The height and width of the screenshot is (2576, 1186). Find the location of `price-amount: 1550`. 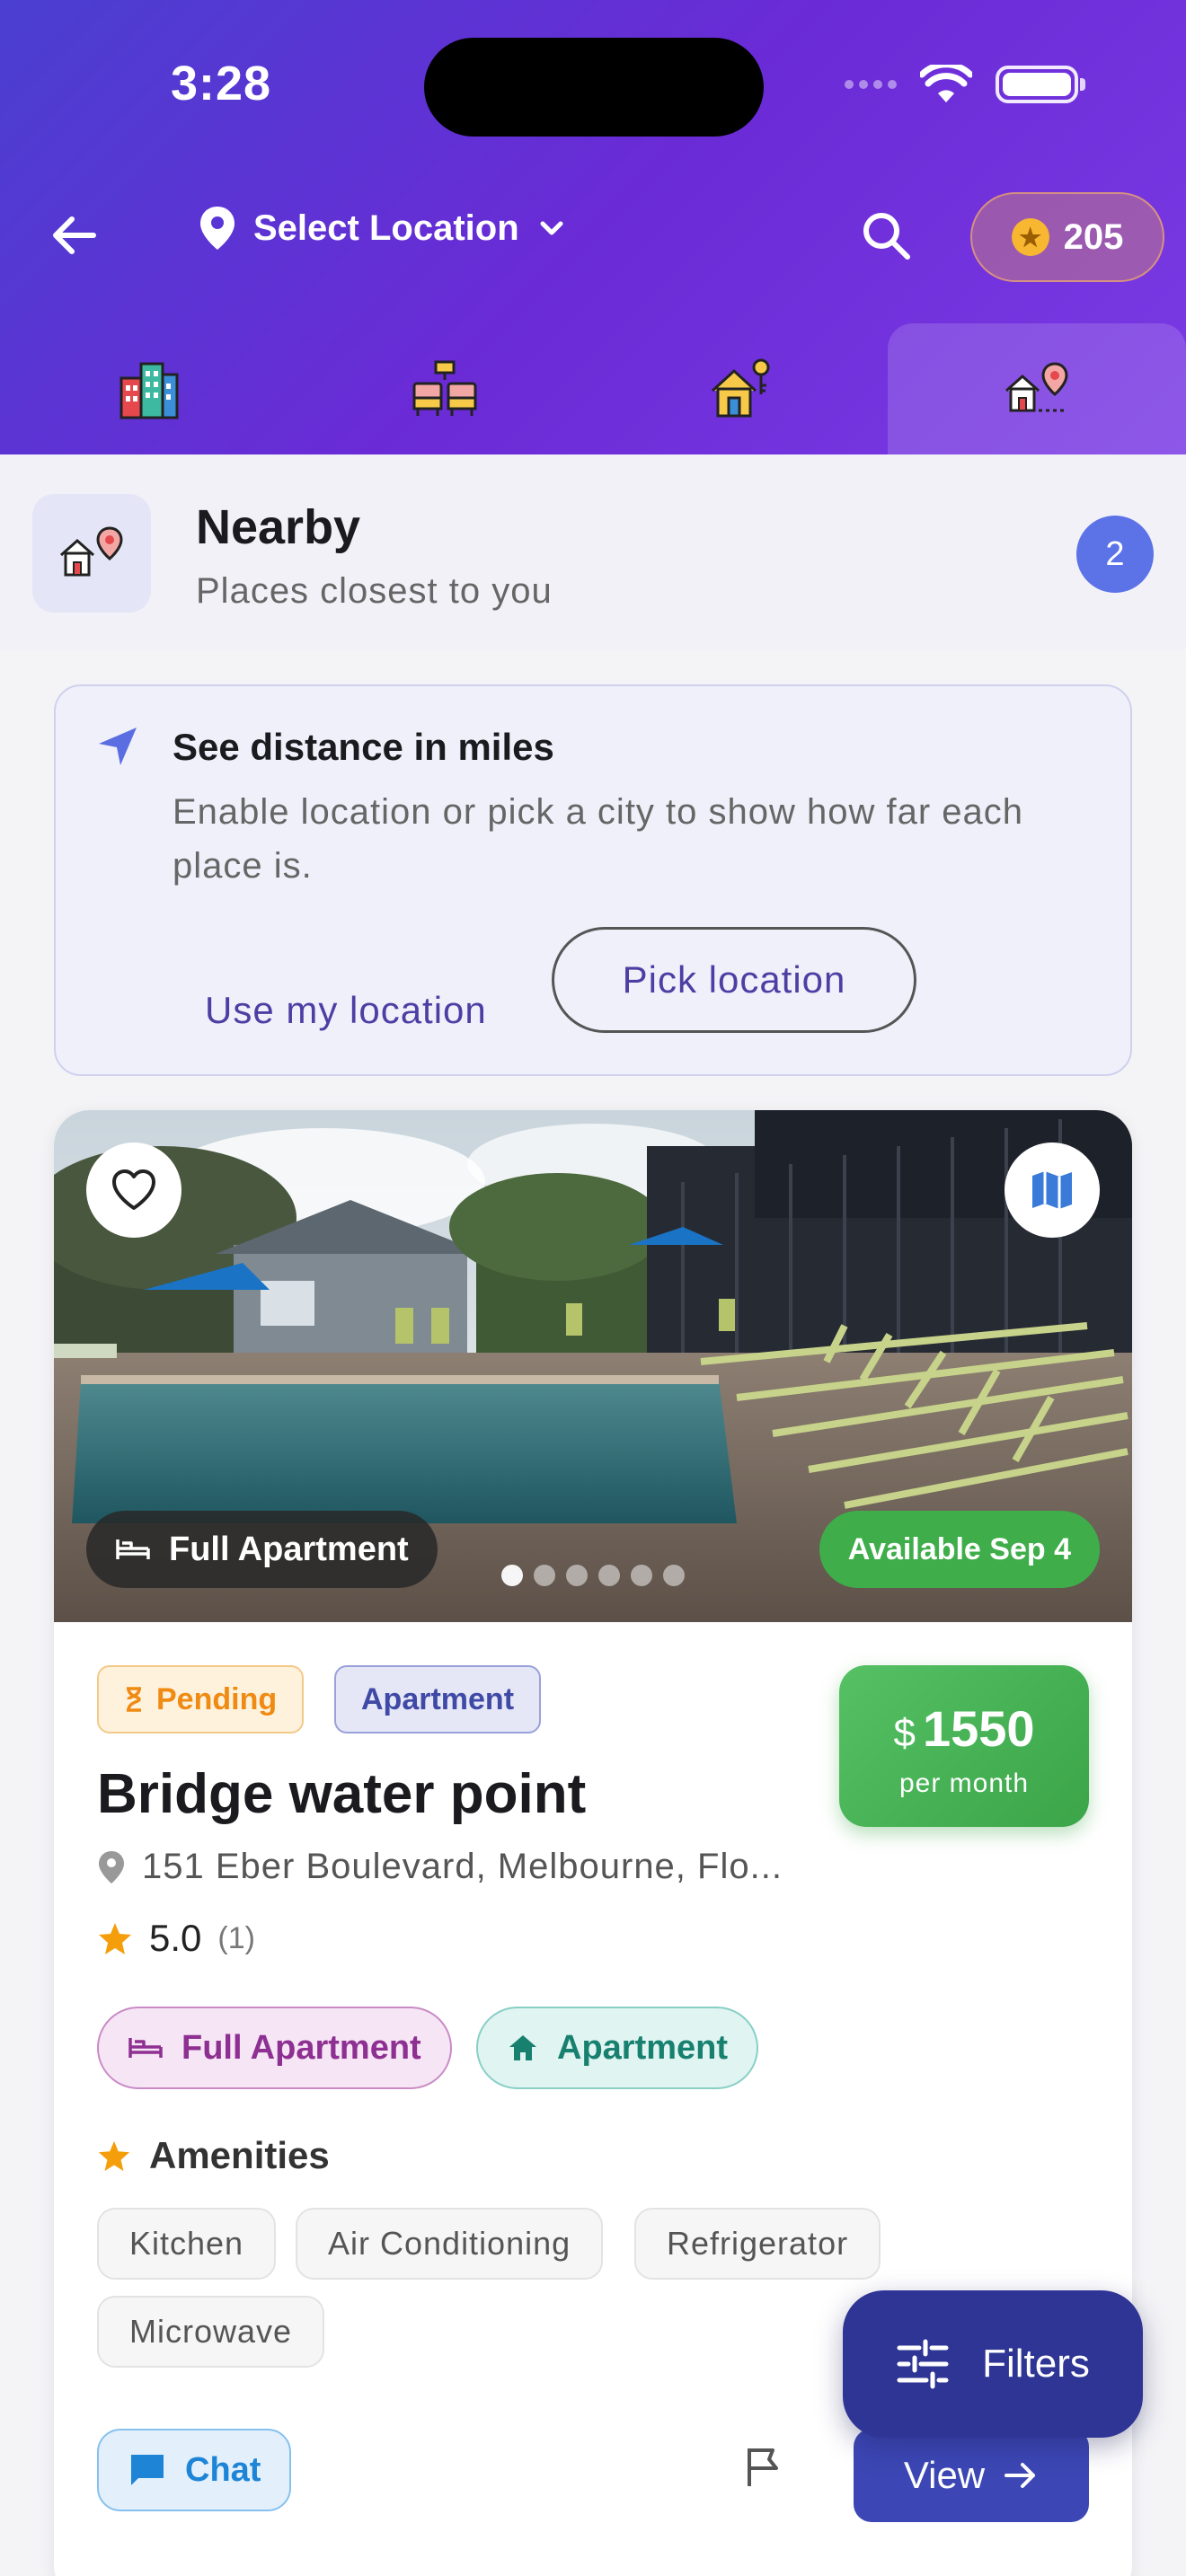

price-amount: 1550 is located at coordinates (978, 1728).